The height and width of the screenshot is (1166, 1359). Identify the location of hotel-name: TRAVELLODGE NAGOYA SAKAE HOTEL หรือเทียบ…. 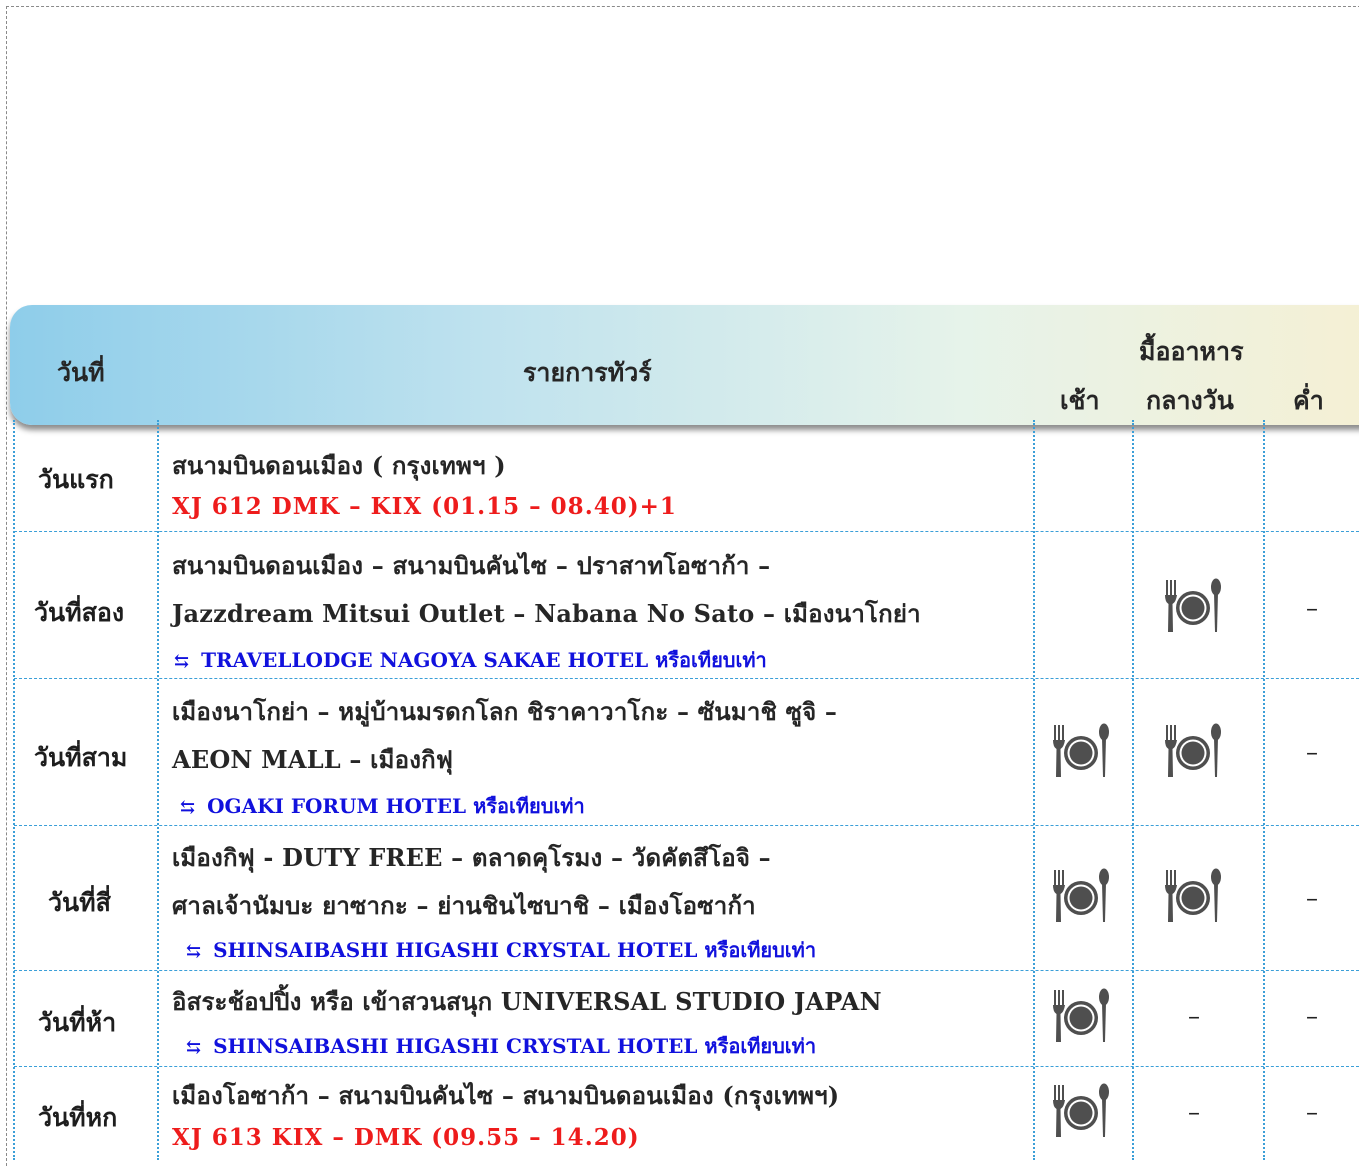
(484, 660).